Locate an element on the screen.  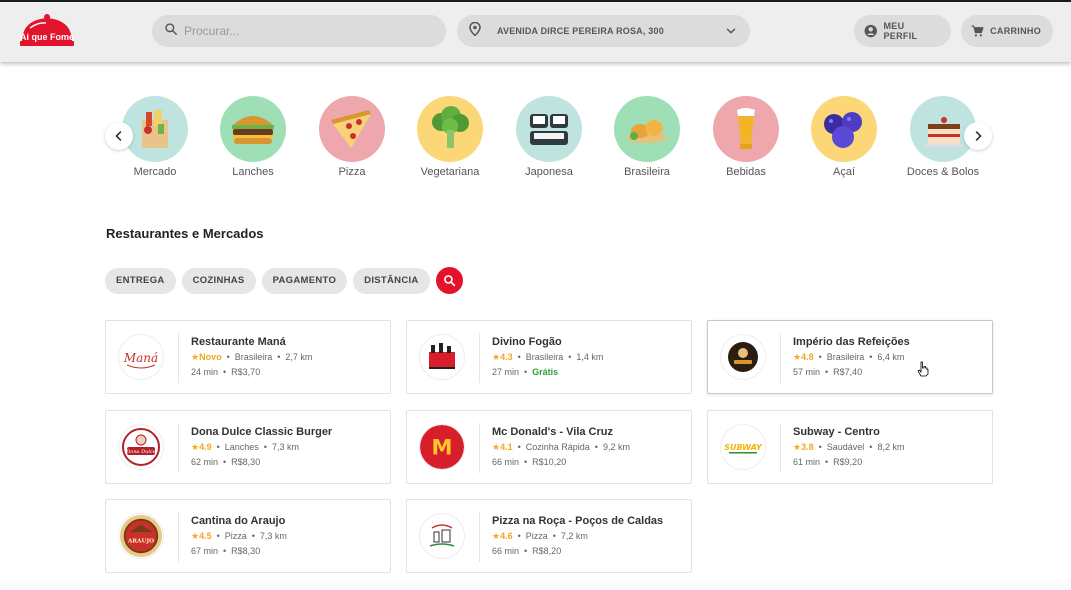
restaurant-rating: 4.3 is located at coordinates (506, 357).